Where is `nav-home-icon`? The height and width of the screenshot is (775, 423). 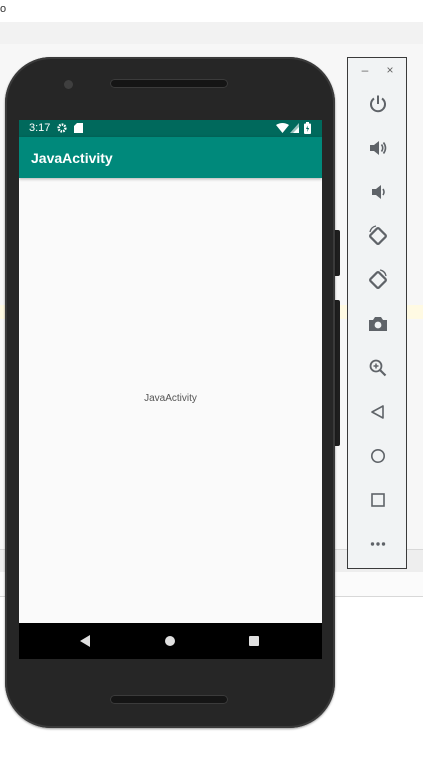 nav-home-icon is located at coordinates (170, 641).